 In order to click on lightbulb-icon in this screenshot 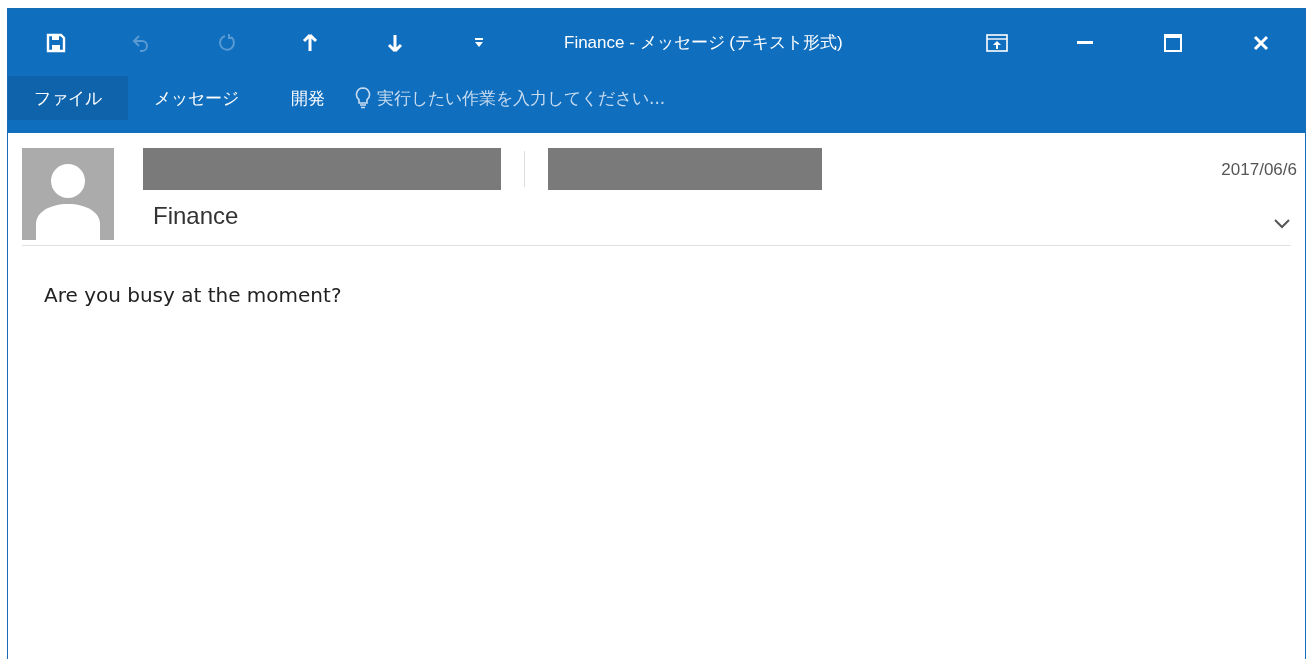, I will do `click(363, 98)`.